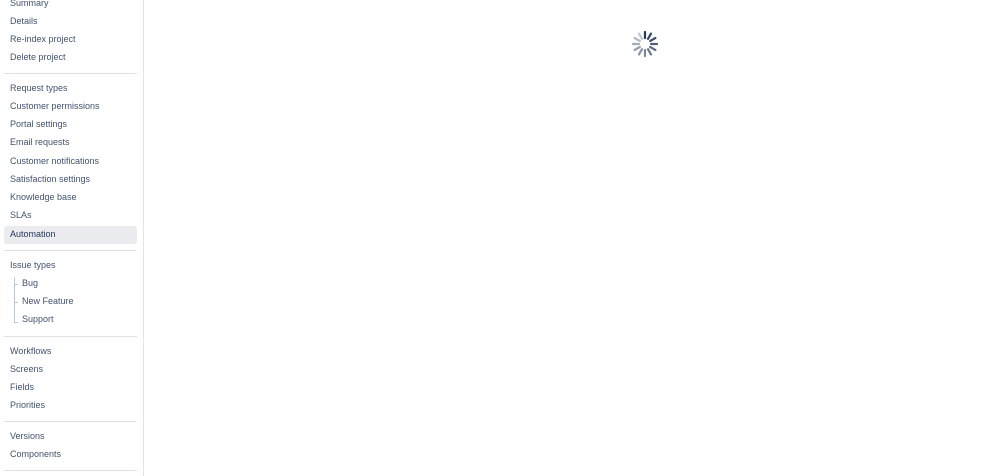 Image resolution: width=999 pixels, height=476 pixels. Describe the element at coordinates (70, 352) in the screenshot. I see `sidebar-item-workflows: Workflows` at that location.